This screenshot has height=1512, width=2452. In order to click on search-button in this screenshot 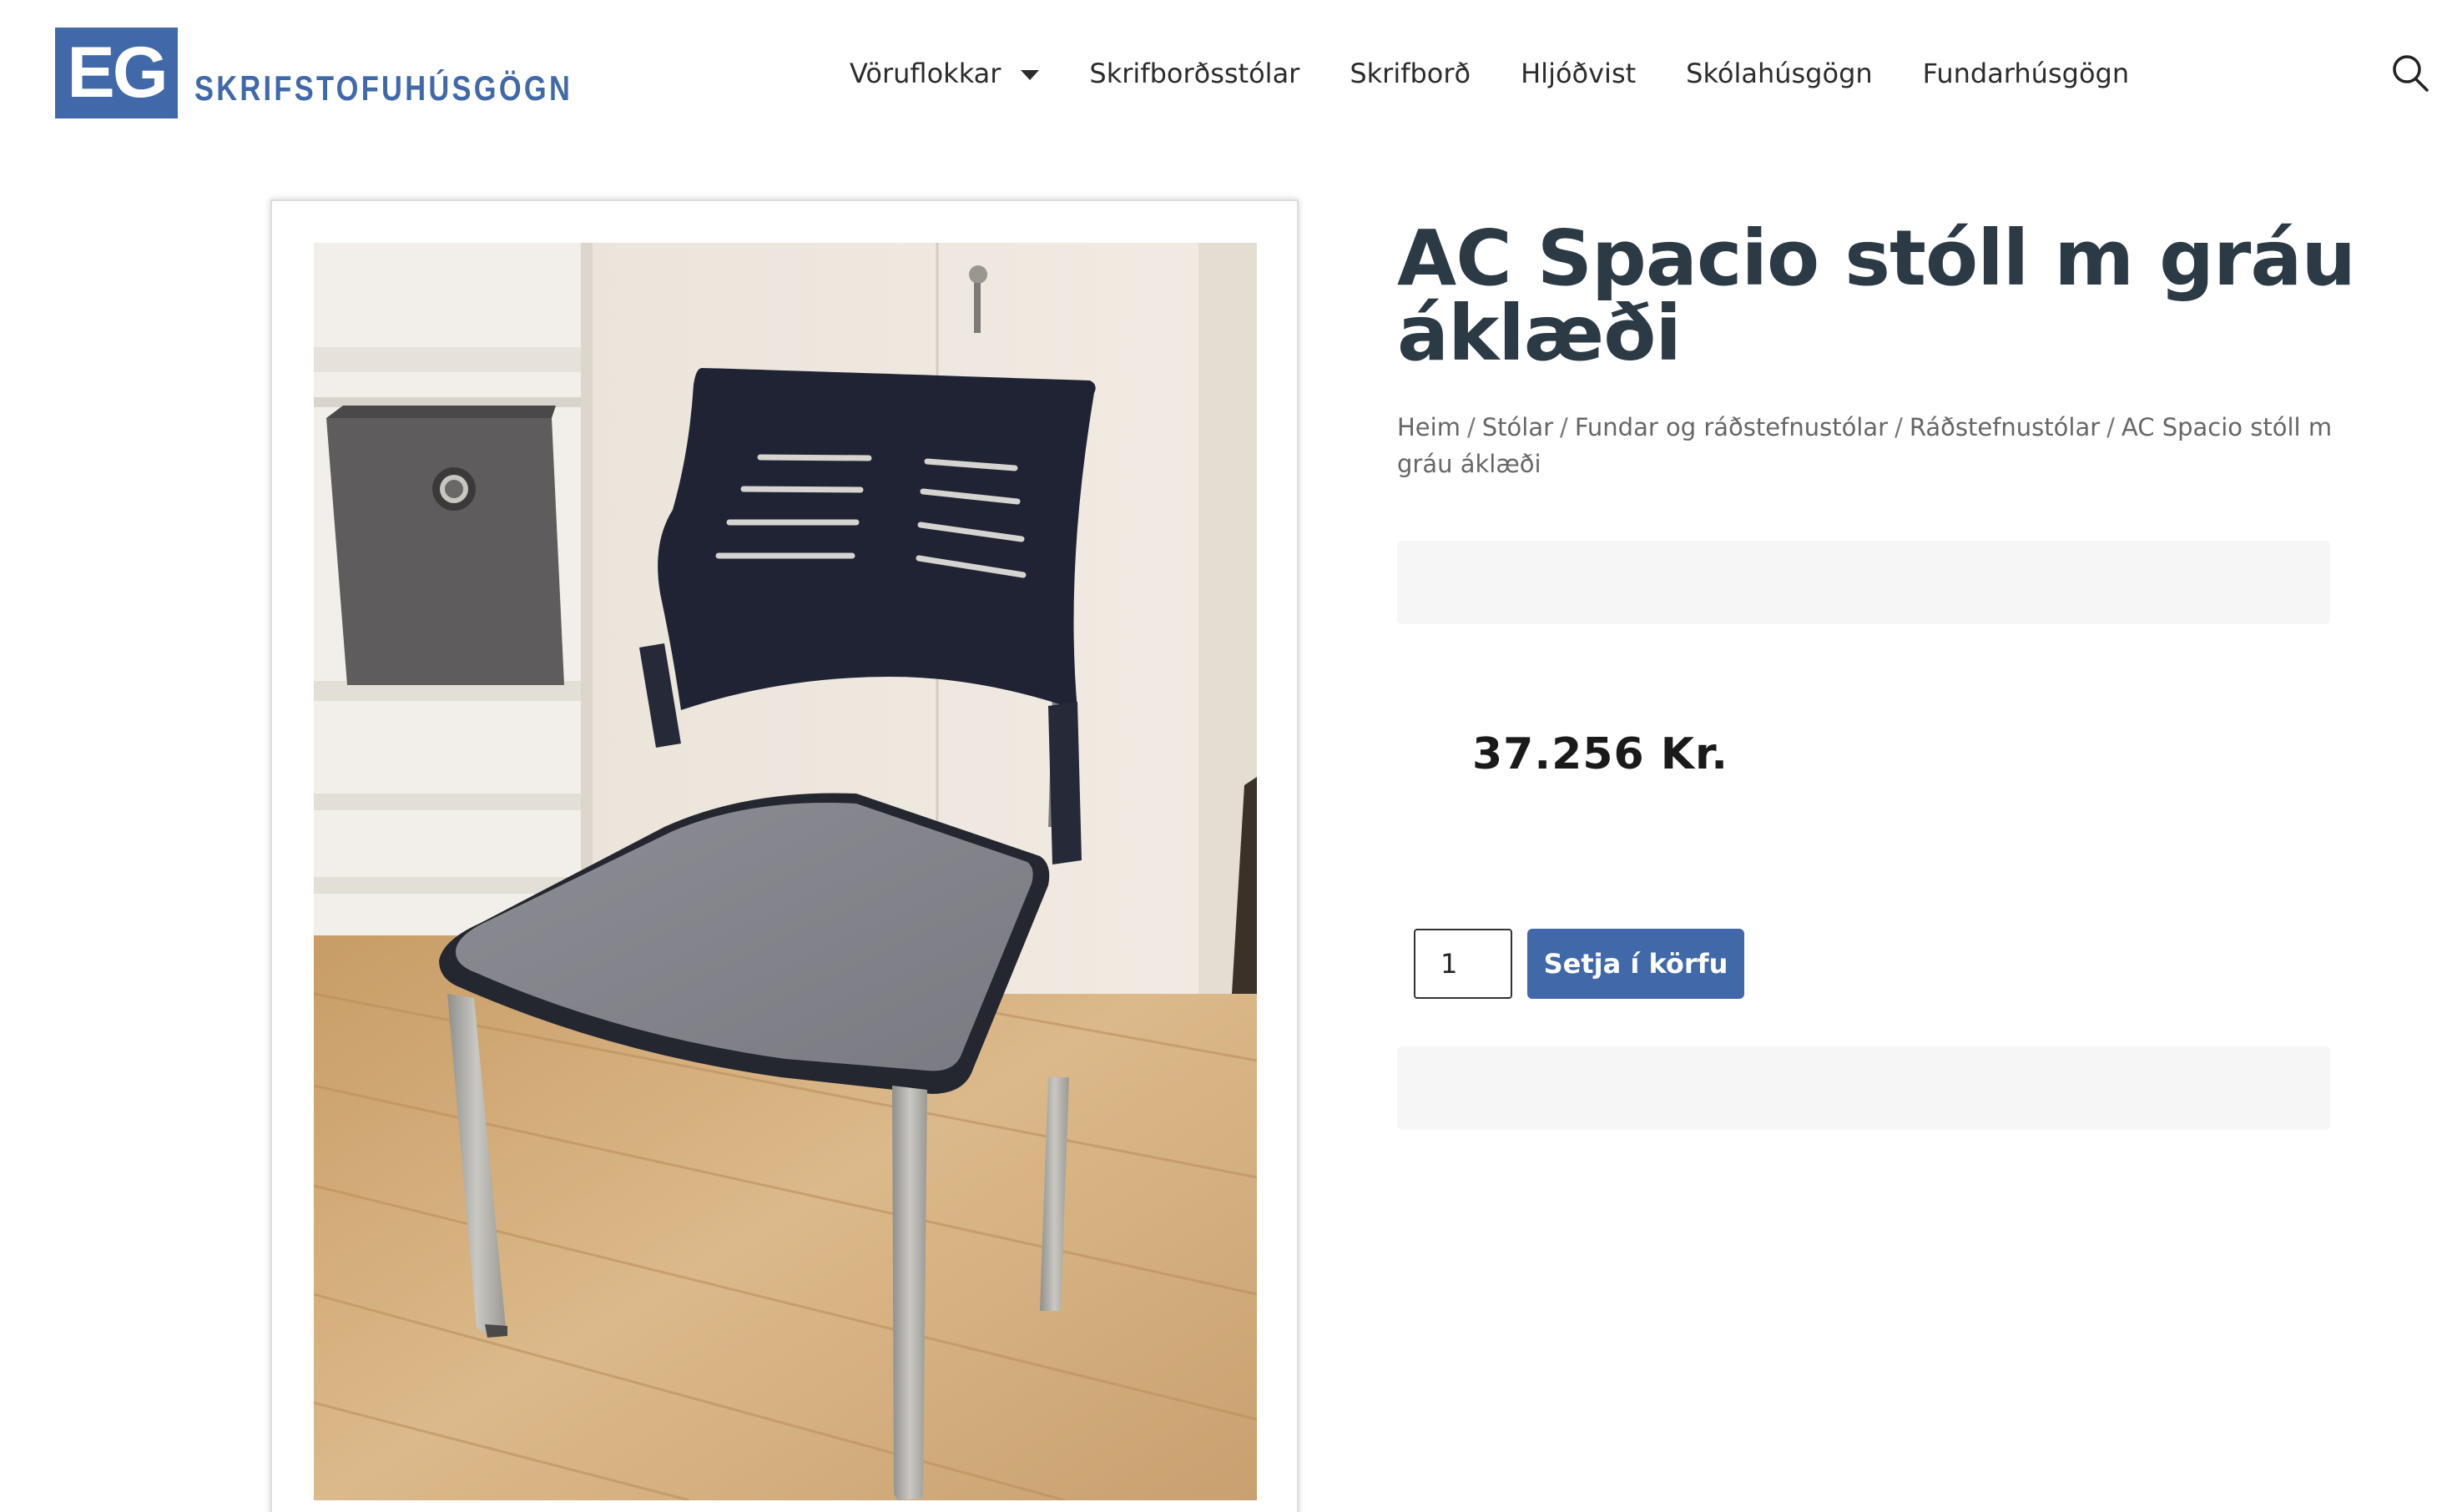, I will do `click(2411, 73)`.